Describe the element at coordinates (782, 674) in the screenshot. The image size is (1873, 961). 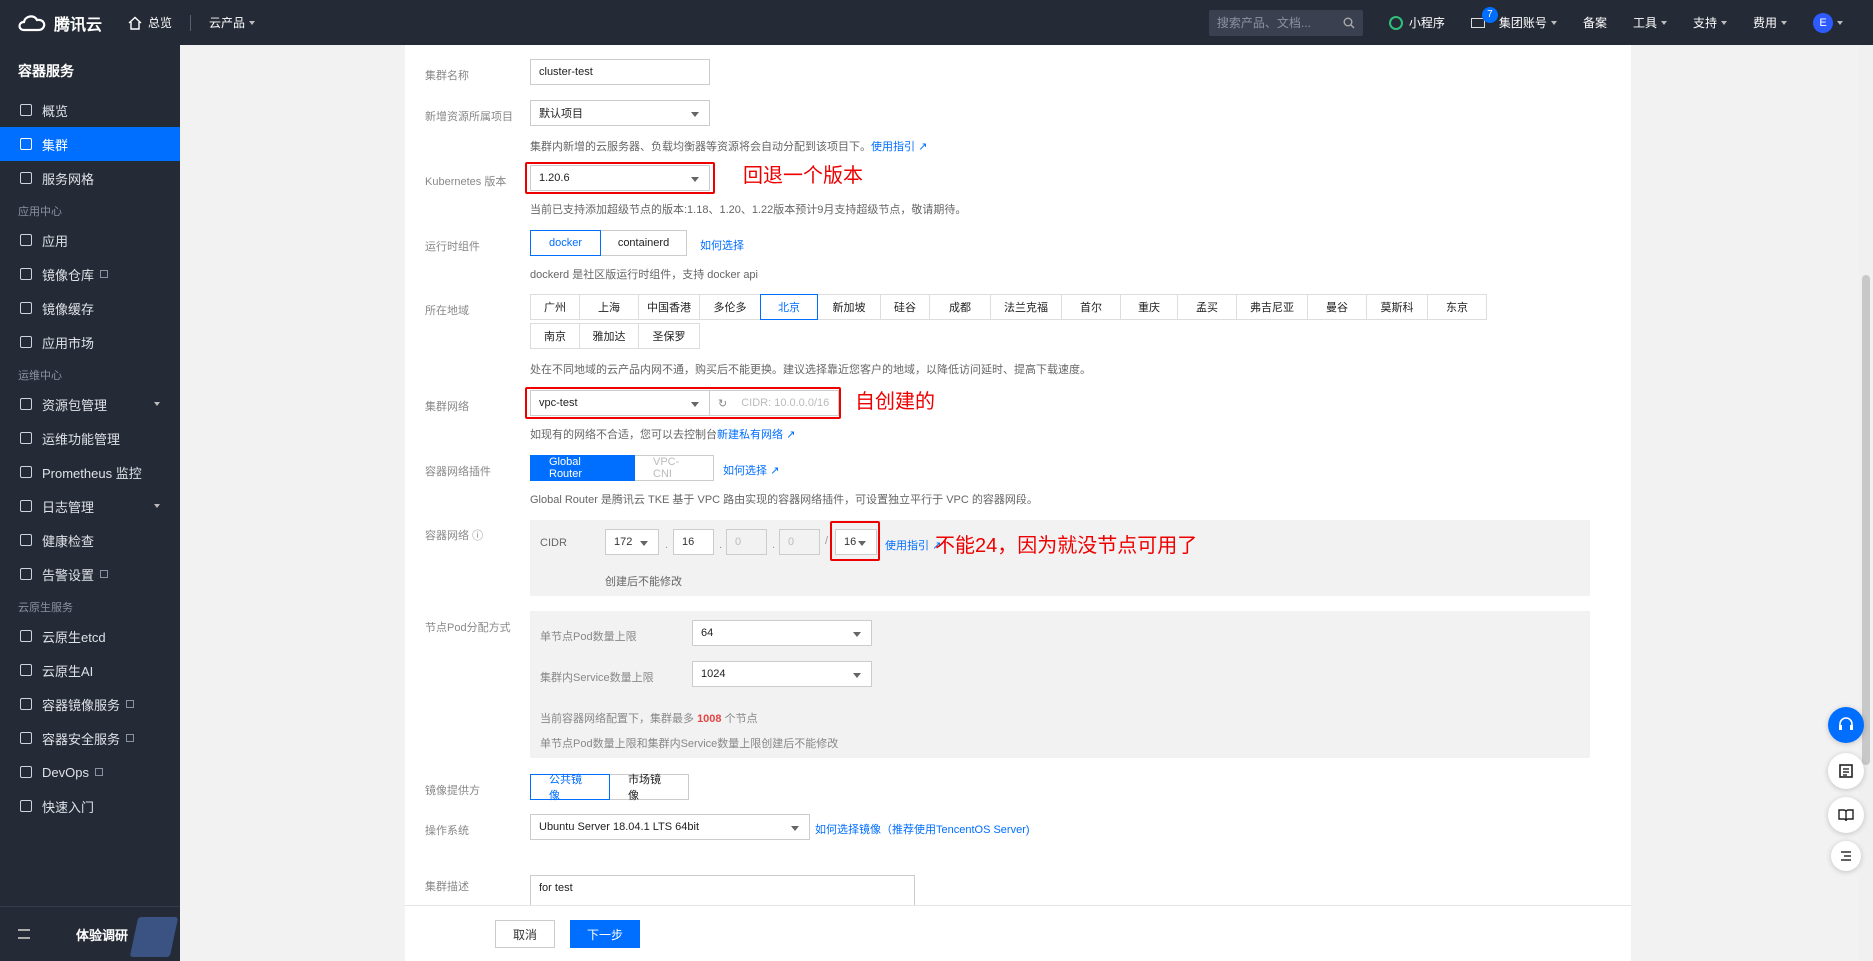
I see `service-max-select: 1024` at that location.